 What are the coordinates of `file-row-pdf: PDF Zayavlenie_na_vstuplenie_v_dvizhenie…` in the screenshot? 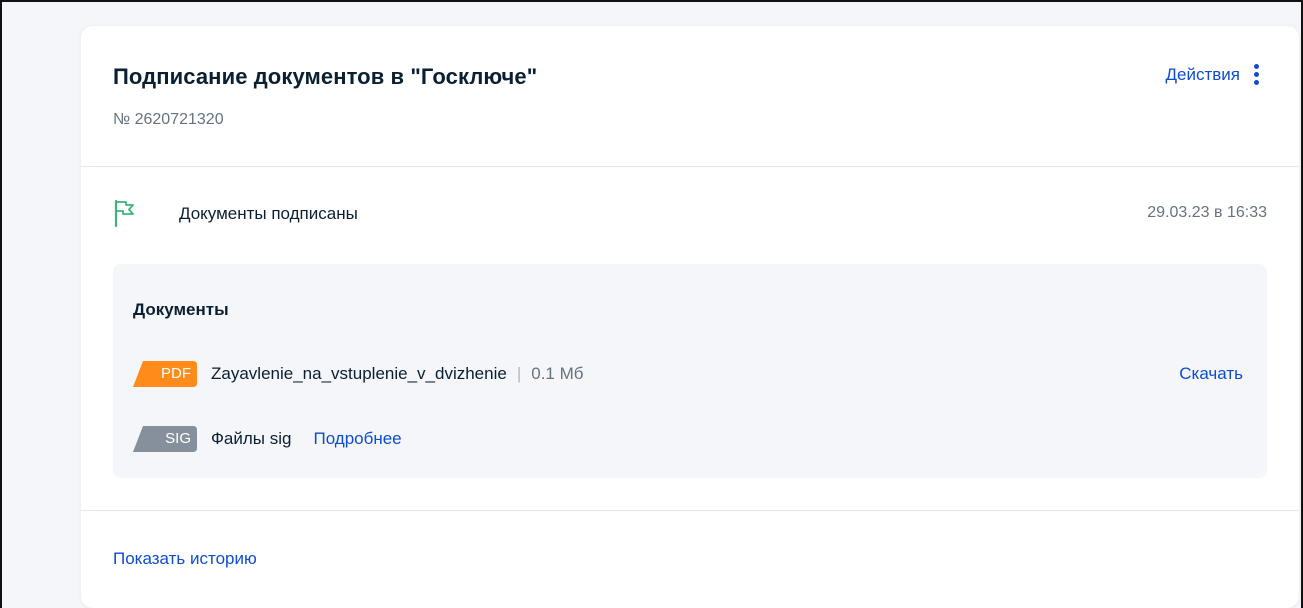 It's located at (688, 374).